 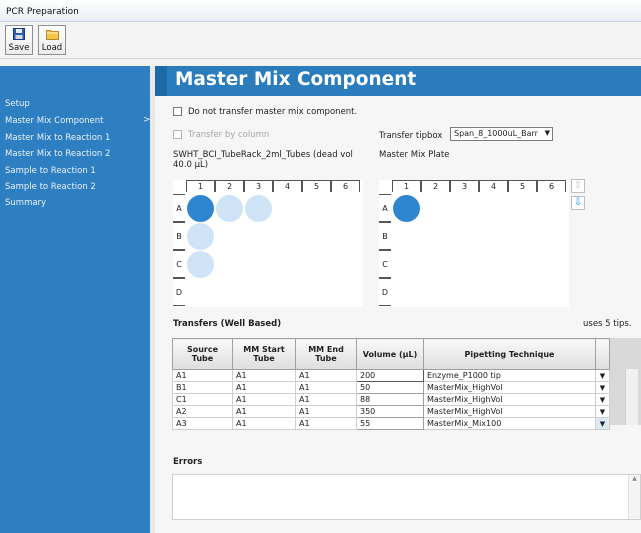 I want to click on rack-well-a5, so click(x=316, y=208).